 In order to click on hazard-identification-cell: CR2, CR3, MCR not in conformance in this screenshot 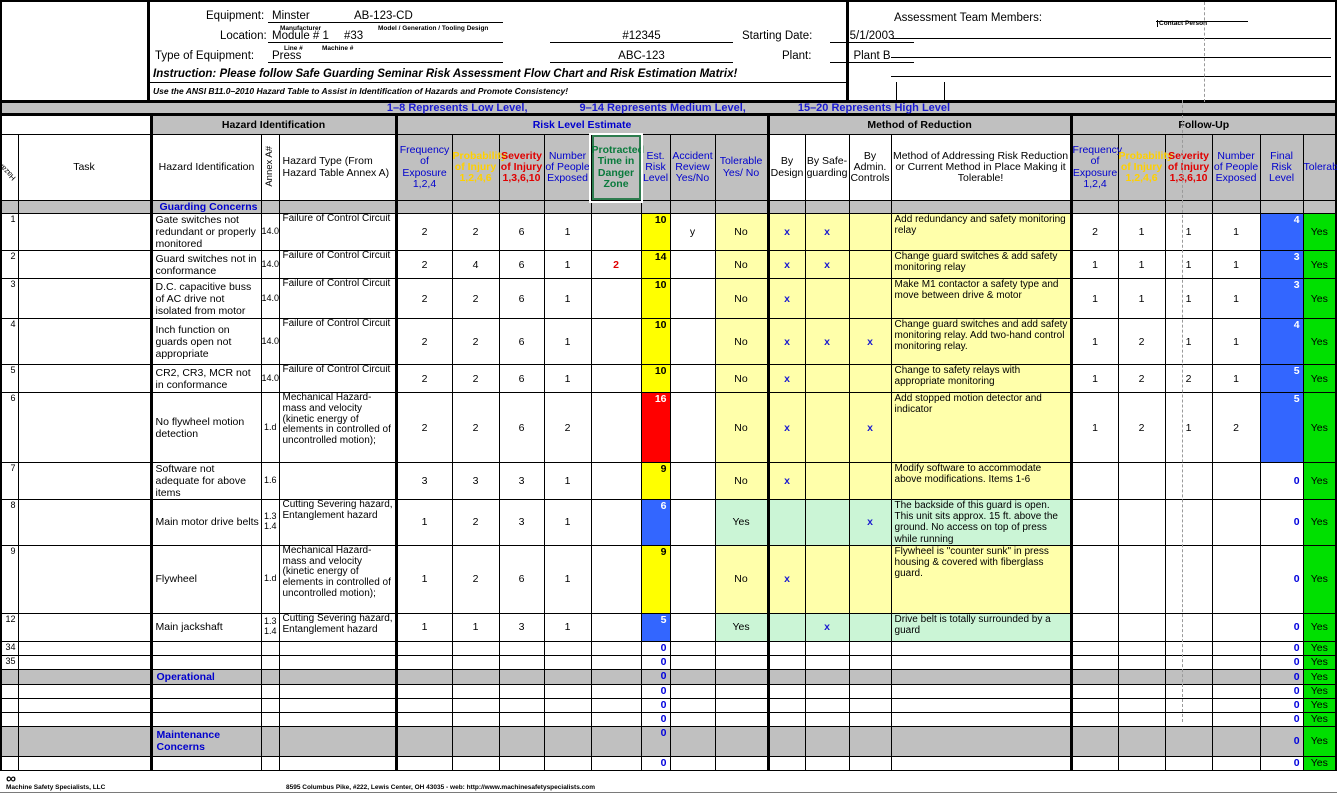, I will do `click(205, 378)`.